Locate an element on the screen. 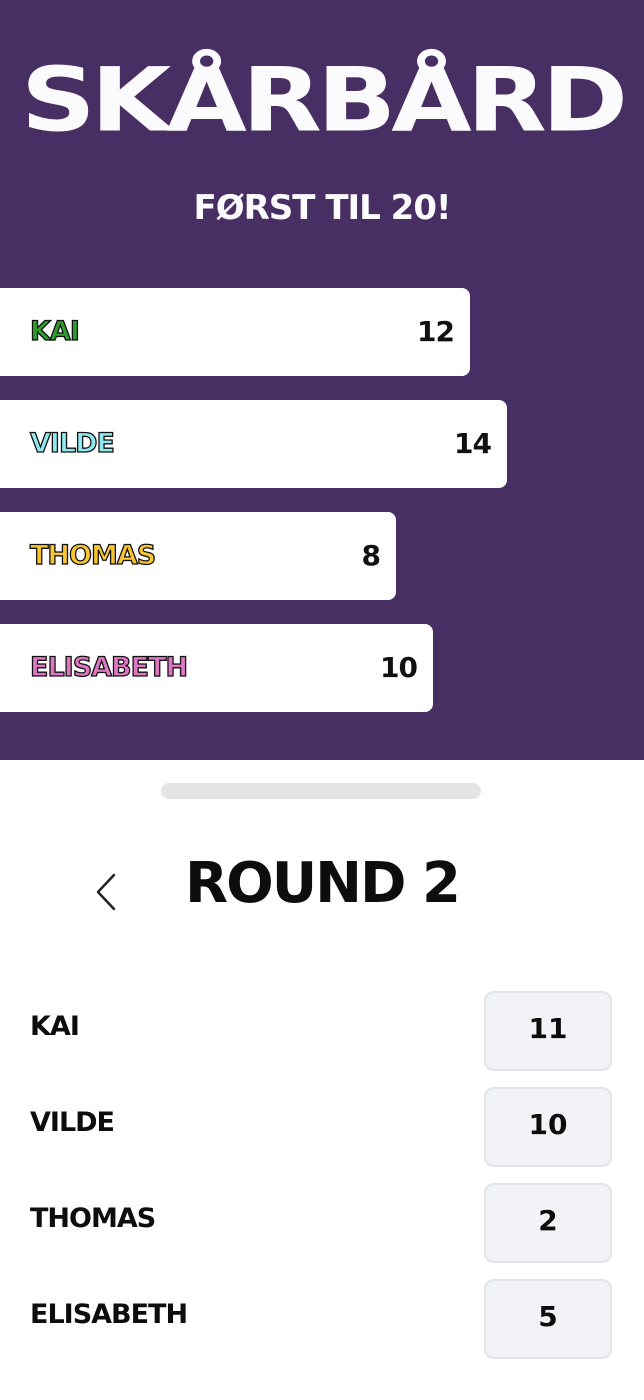 This screenshot has width=644, height=1400. score-row-vilde: VILDE 14 is located at coordinates (253, 444).